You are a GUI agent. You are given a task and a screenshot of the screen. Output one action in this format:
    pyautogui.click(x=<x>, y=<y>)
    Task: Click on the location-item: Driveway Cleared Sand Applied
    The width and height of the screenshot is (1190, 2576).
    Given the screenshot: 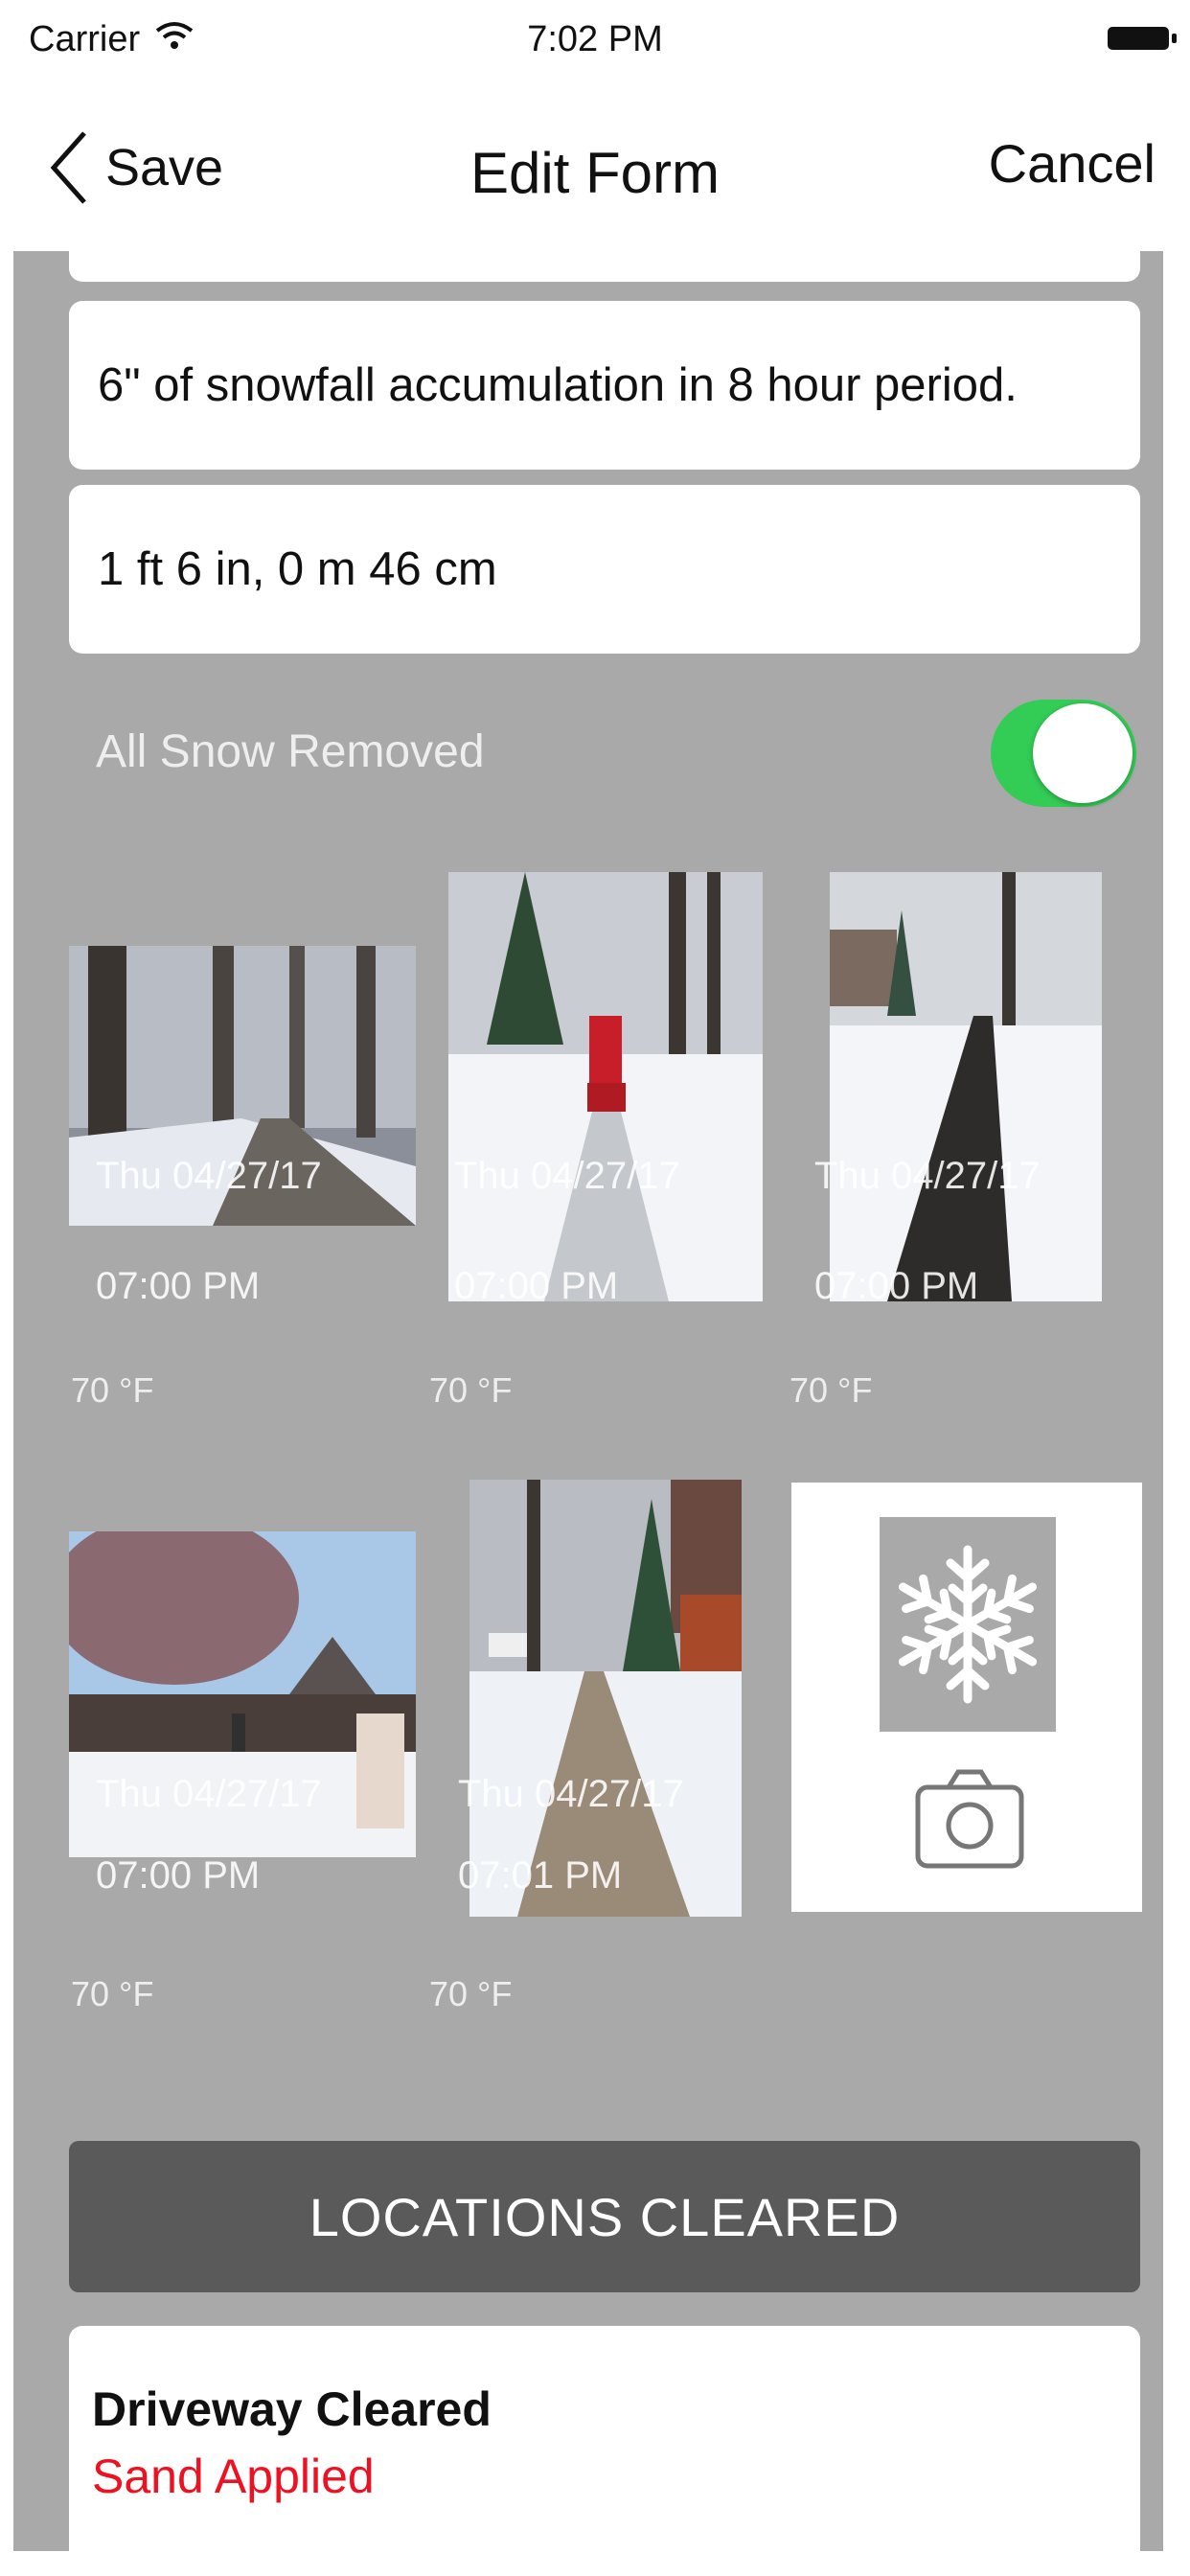 What is the action you would take?
    pyautogui.click(x=605, y=2438)
    